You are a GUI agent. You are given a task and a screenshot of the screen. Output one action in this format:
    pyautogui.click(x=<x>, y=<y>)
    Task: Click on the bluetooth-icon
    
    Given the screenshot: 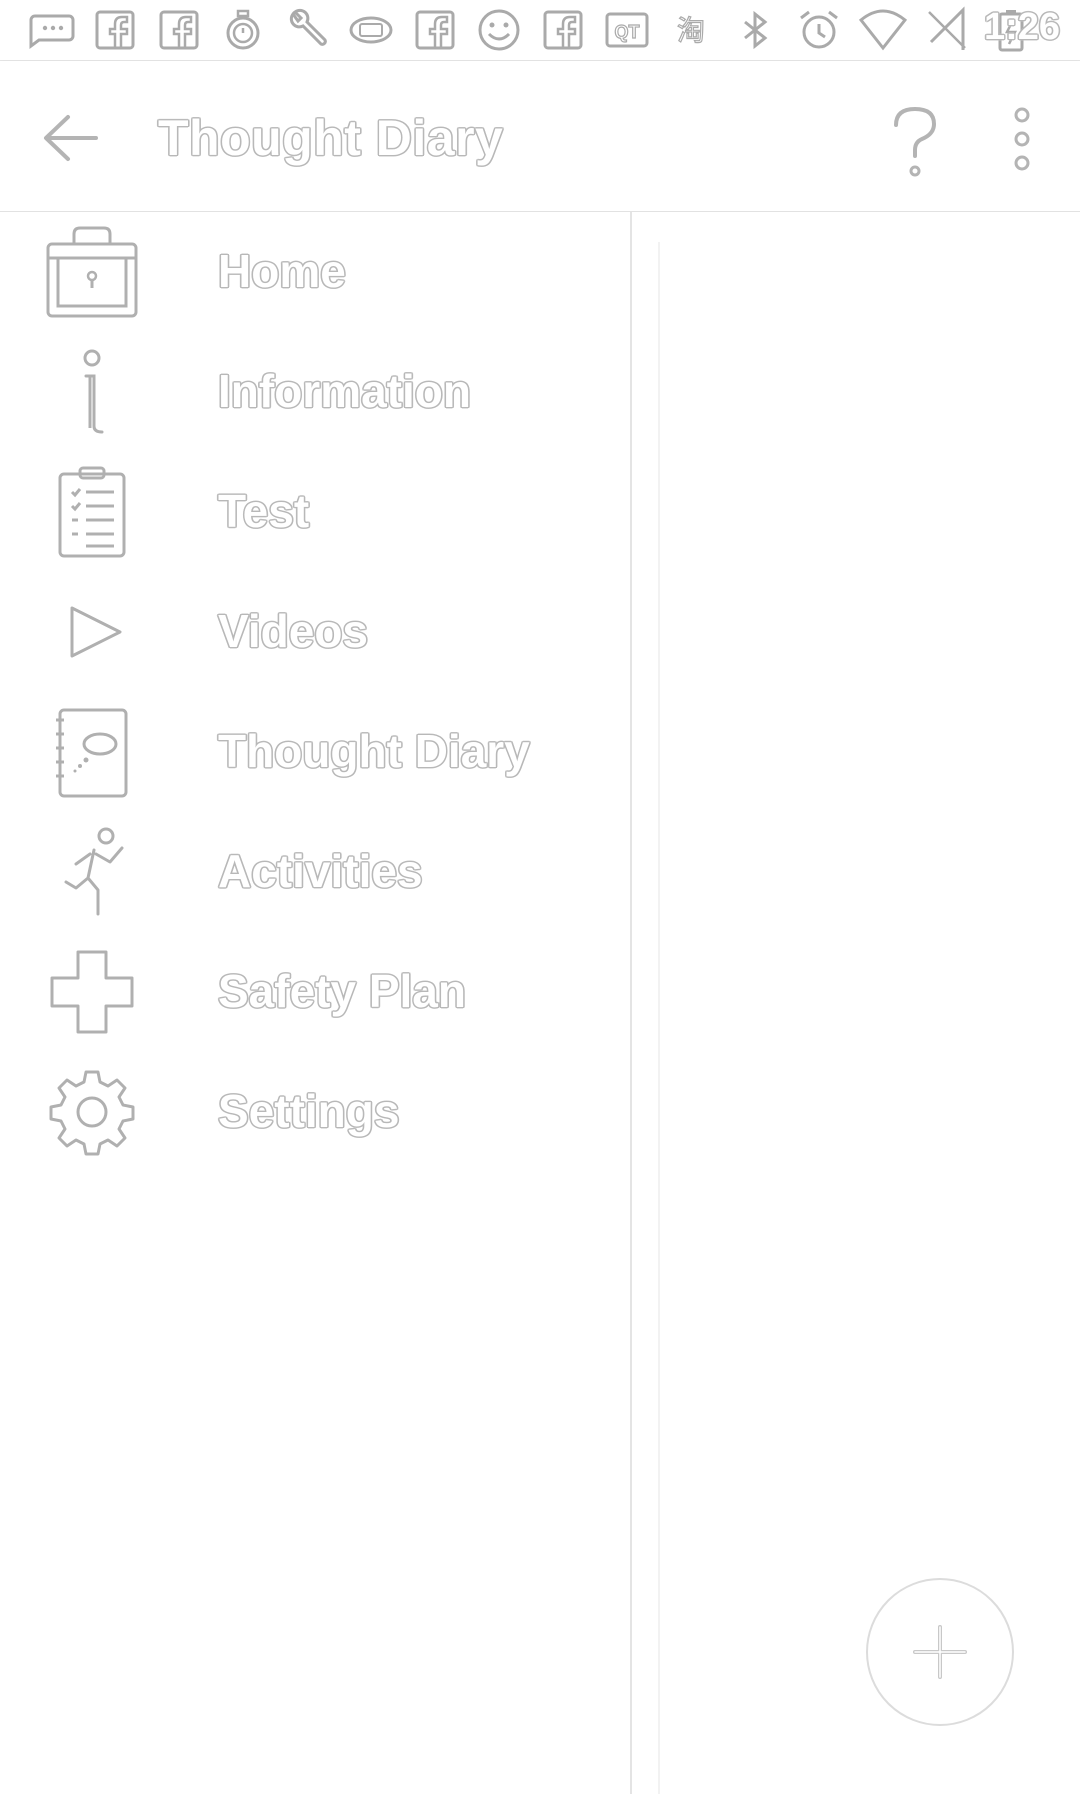 What is the action you would take?
    pyautogui.click(x=755, y=30)
    